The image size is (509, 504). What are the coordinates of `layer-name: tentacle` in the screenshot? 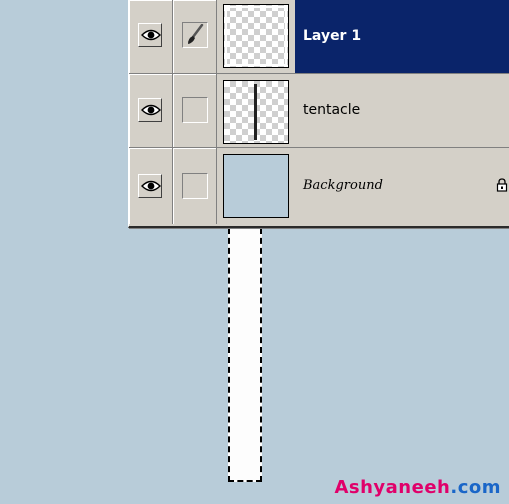 It's located at (332, 110).